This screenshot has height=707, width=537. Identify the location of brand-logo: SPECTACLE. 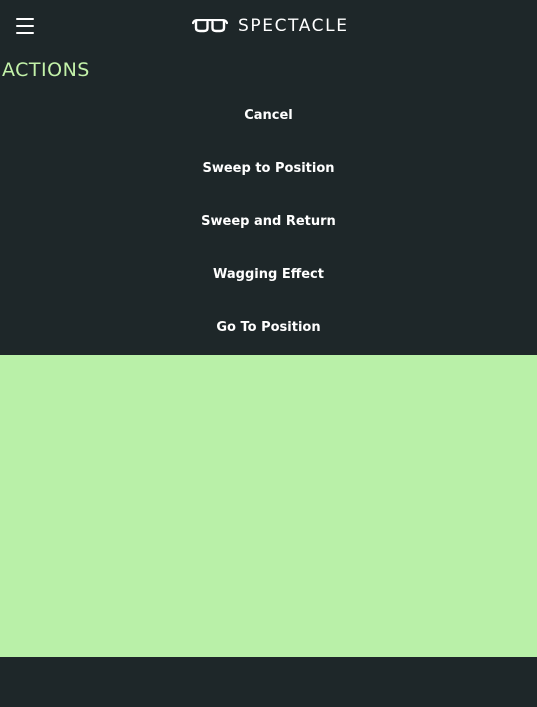
(270, 26).